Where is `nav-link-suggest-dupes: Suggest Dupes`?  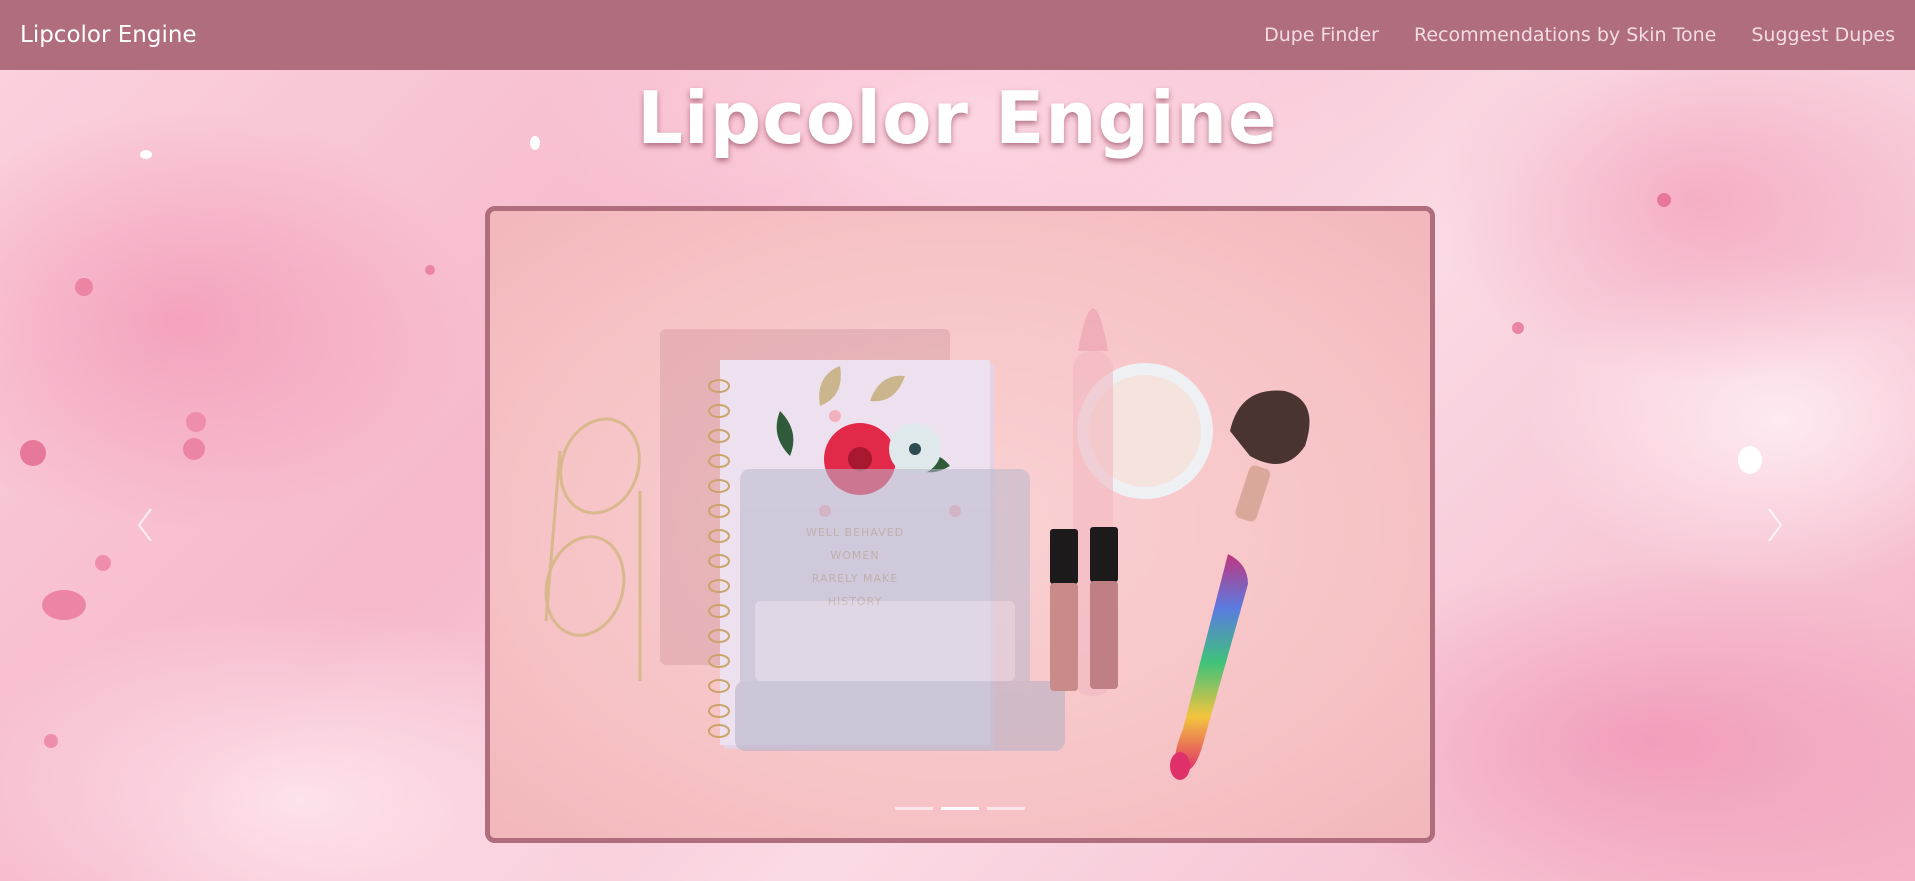
nav-link-suggest-dupes: Suggest Dupes is located at coordinates (1823, 35).